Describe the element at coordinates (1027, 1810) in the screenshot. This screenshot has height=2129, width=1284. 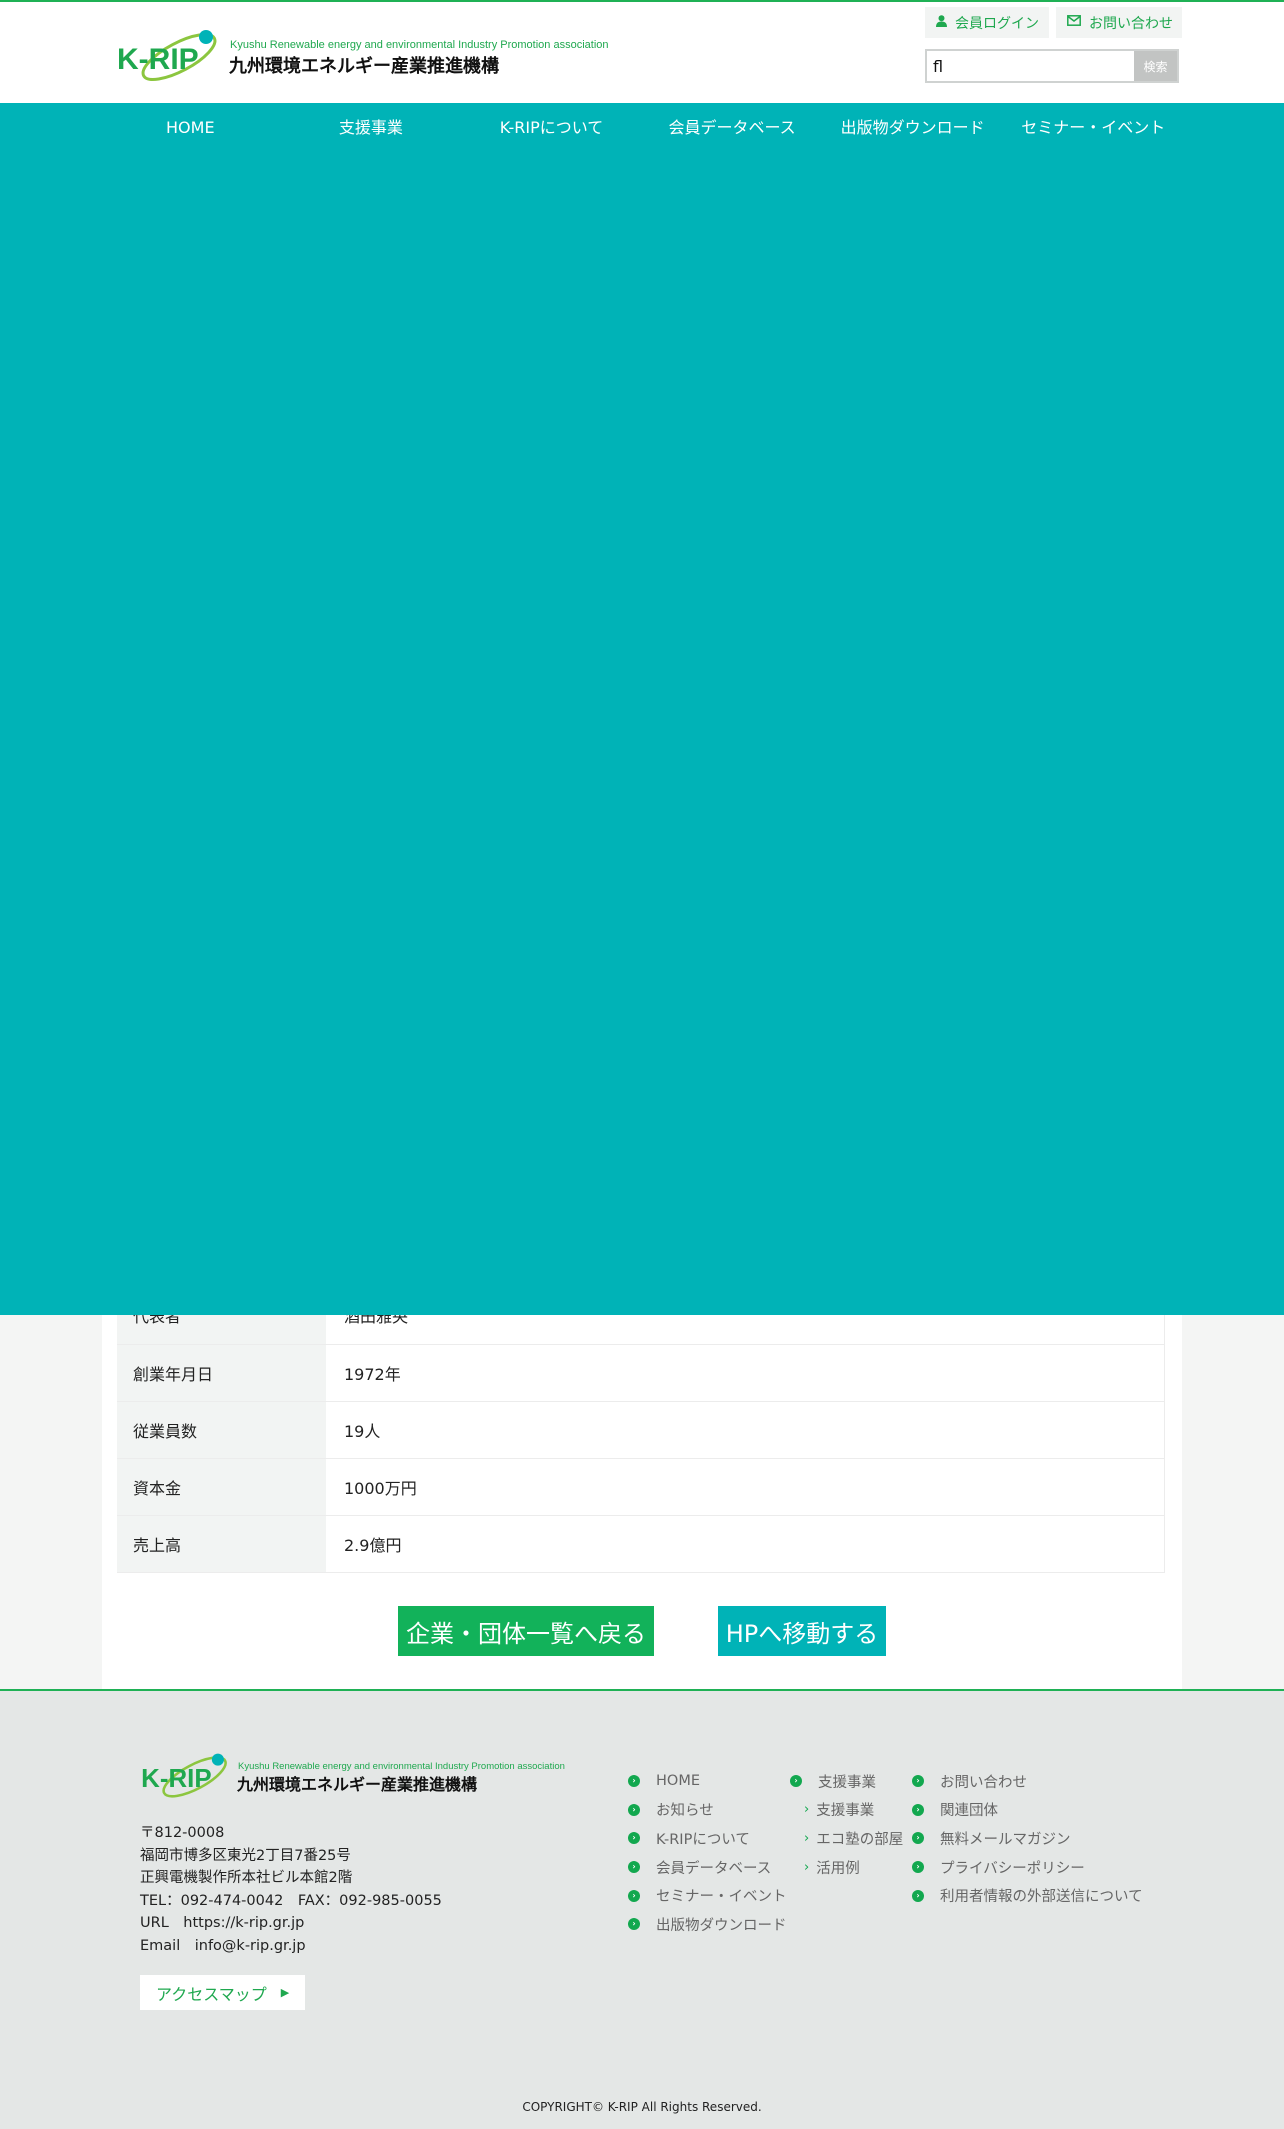
I see `footer-link-related-orgs: › 関連団体` at that location.